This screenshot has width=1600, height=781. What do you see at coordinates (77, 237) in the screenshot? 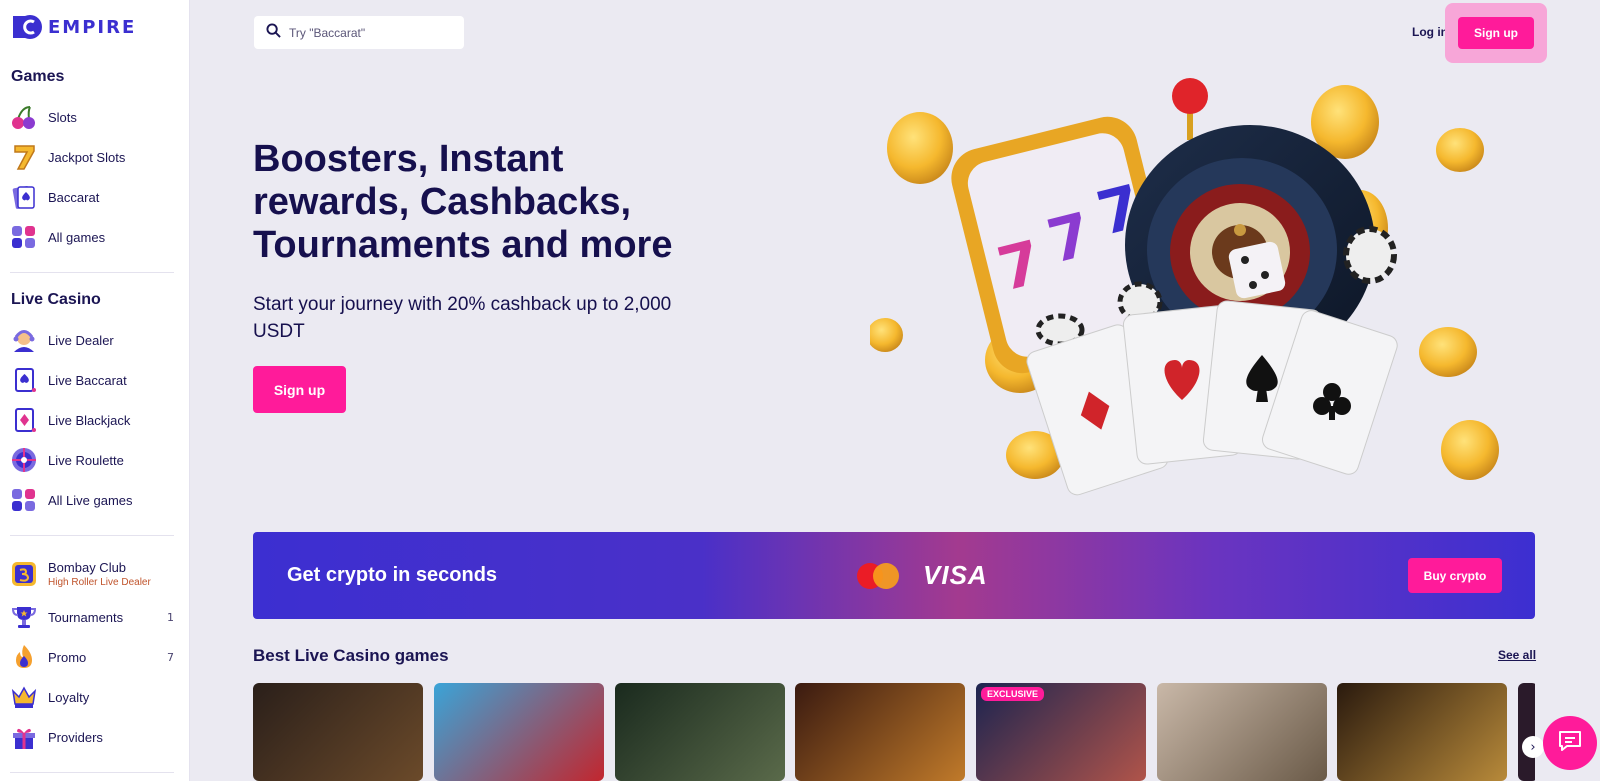
I see `sidebar-item-label: All games` at bounding box center [77, 237].